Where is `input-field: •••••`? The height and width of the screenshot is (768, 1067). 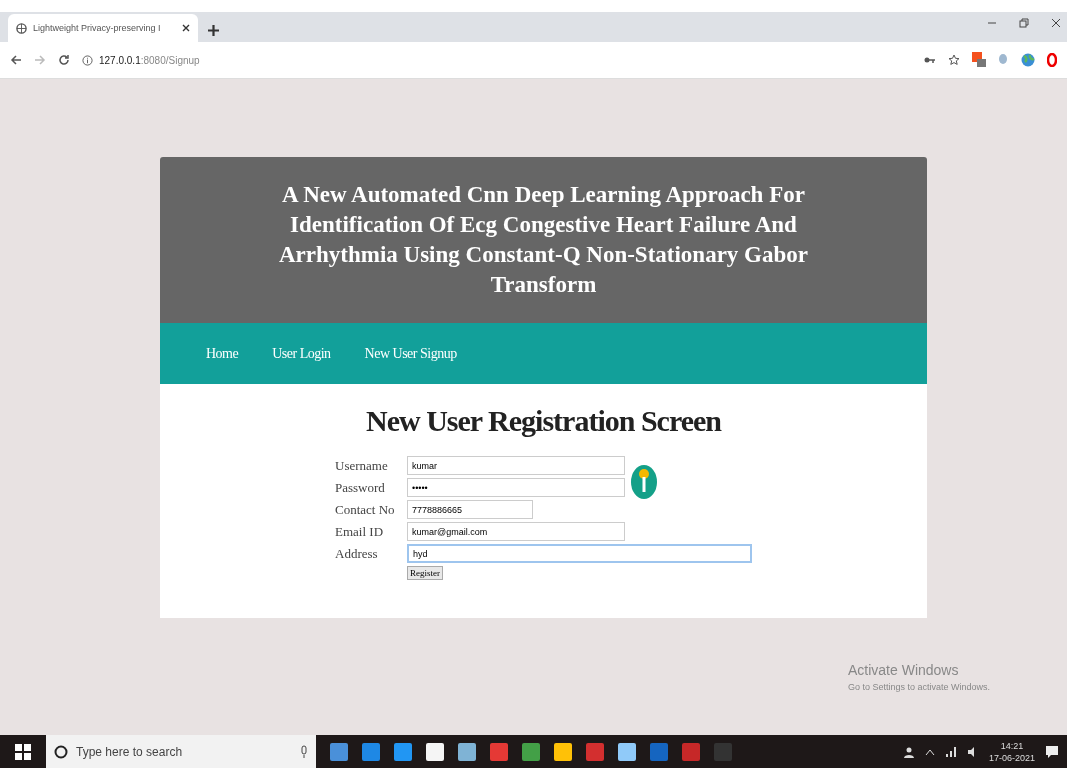 input-field: ••••• is located at coordinates (516, 487).